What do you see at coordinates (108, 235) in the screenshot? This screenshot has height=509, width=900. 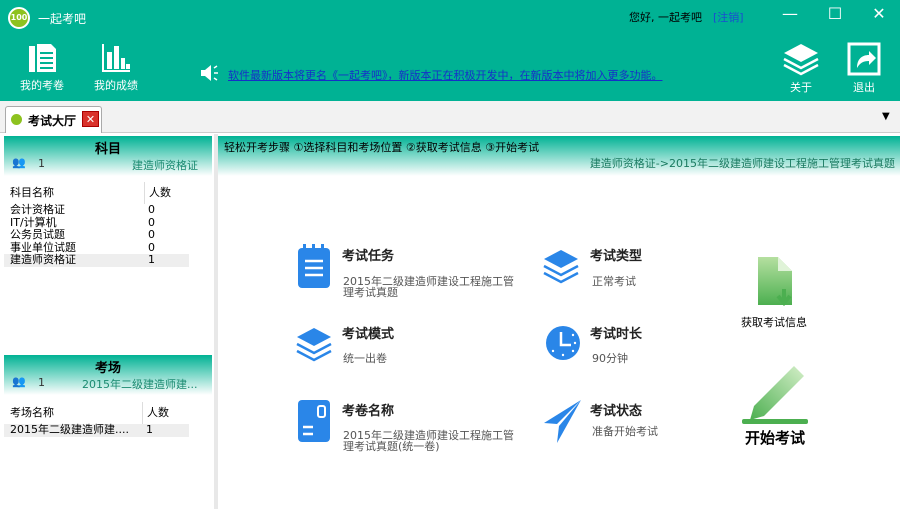 I see `table-row: 公务员试题 0` at bounding box center [108, 235].